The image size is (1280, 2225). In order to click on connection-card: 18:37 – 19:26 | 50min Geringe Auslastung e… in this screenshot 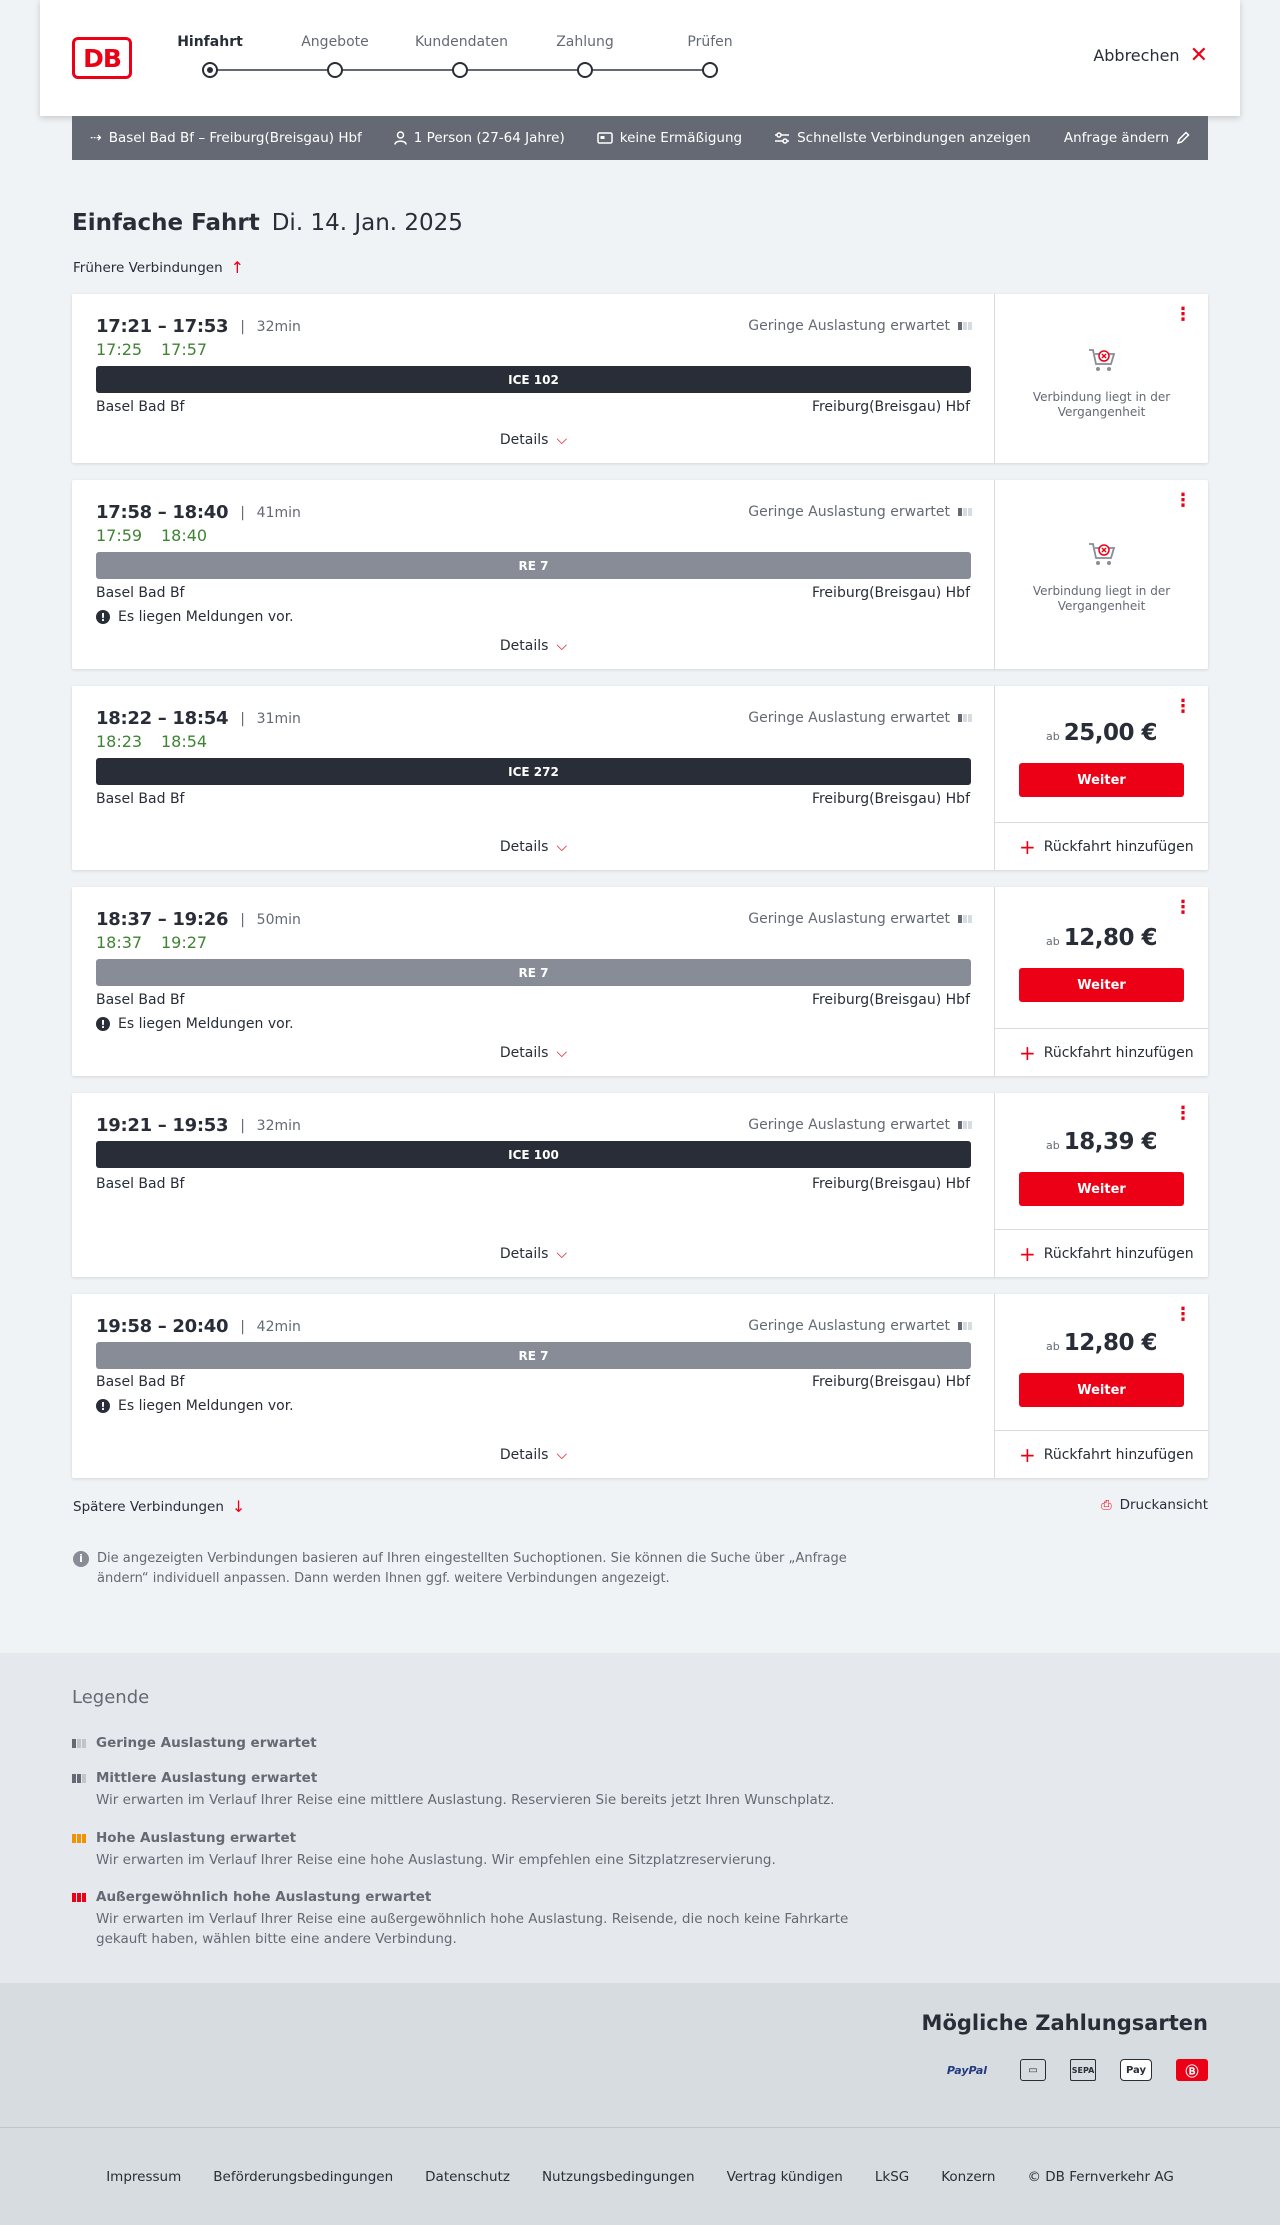, I will do `click(640, 981)`.